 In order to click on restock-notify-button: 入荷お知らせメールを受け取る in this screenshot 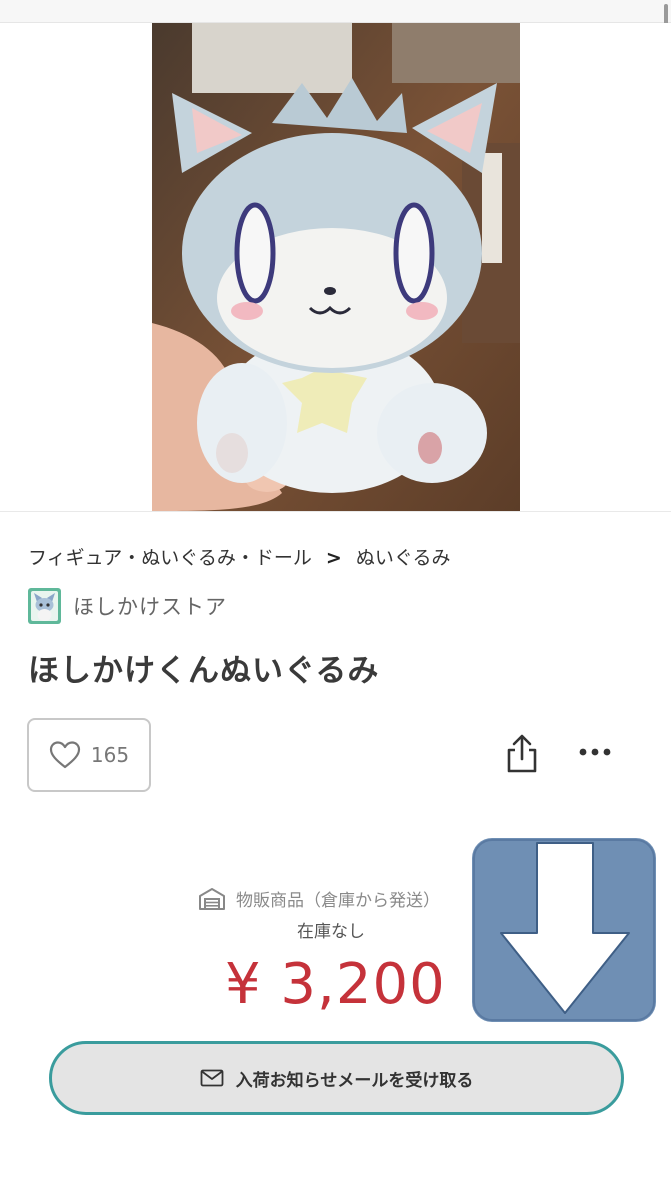, I will do `click(336, 1078)`.